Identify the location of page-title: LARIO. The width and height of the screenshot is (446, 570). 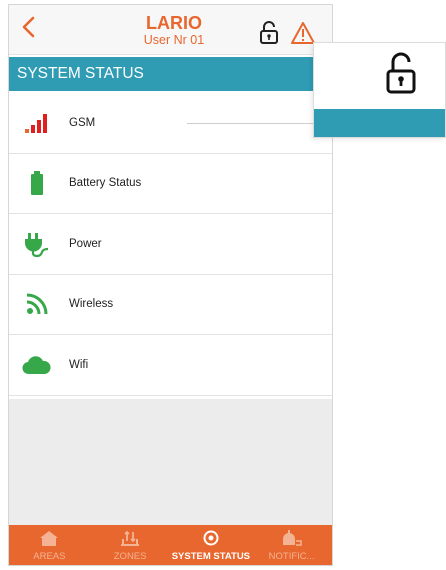
(174, 23).